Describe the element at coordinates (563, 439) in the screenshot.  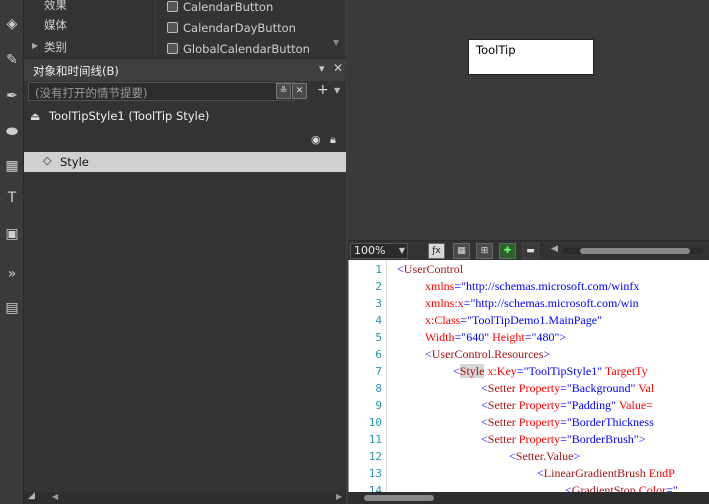
I see `code-line: <Setter Property="BorderBrush">` at that location.